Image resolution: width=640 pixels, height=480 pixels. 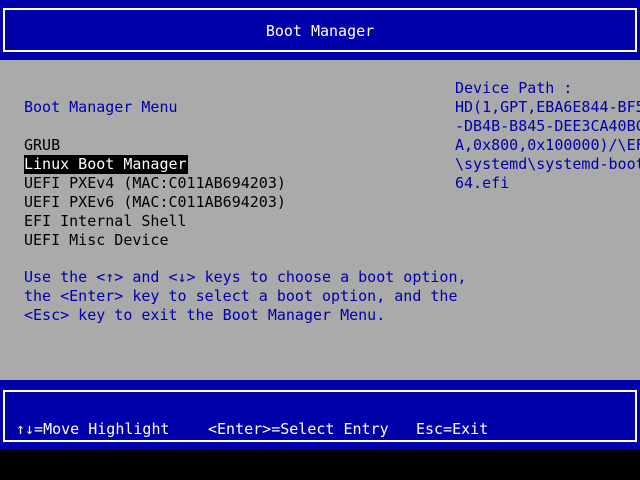 I want to click on device-path-label: Device Path :, so click(x=514, y=88).